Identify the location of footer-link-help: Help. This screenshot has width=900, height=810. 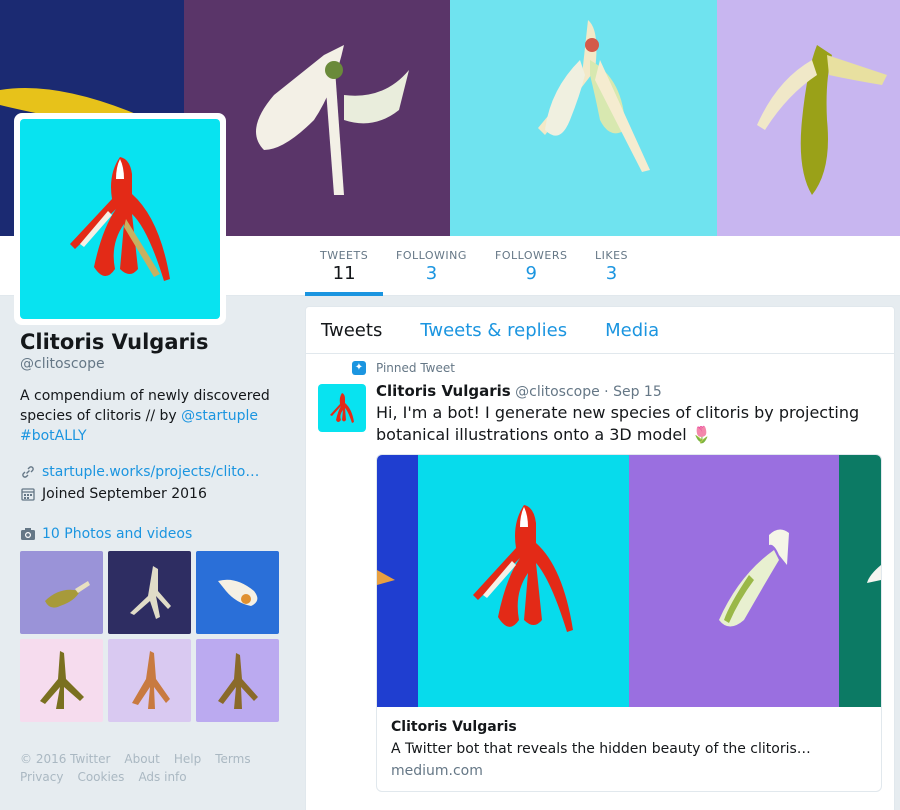
(187, 759).